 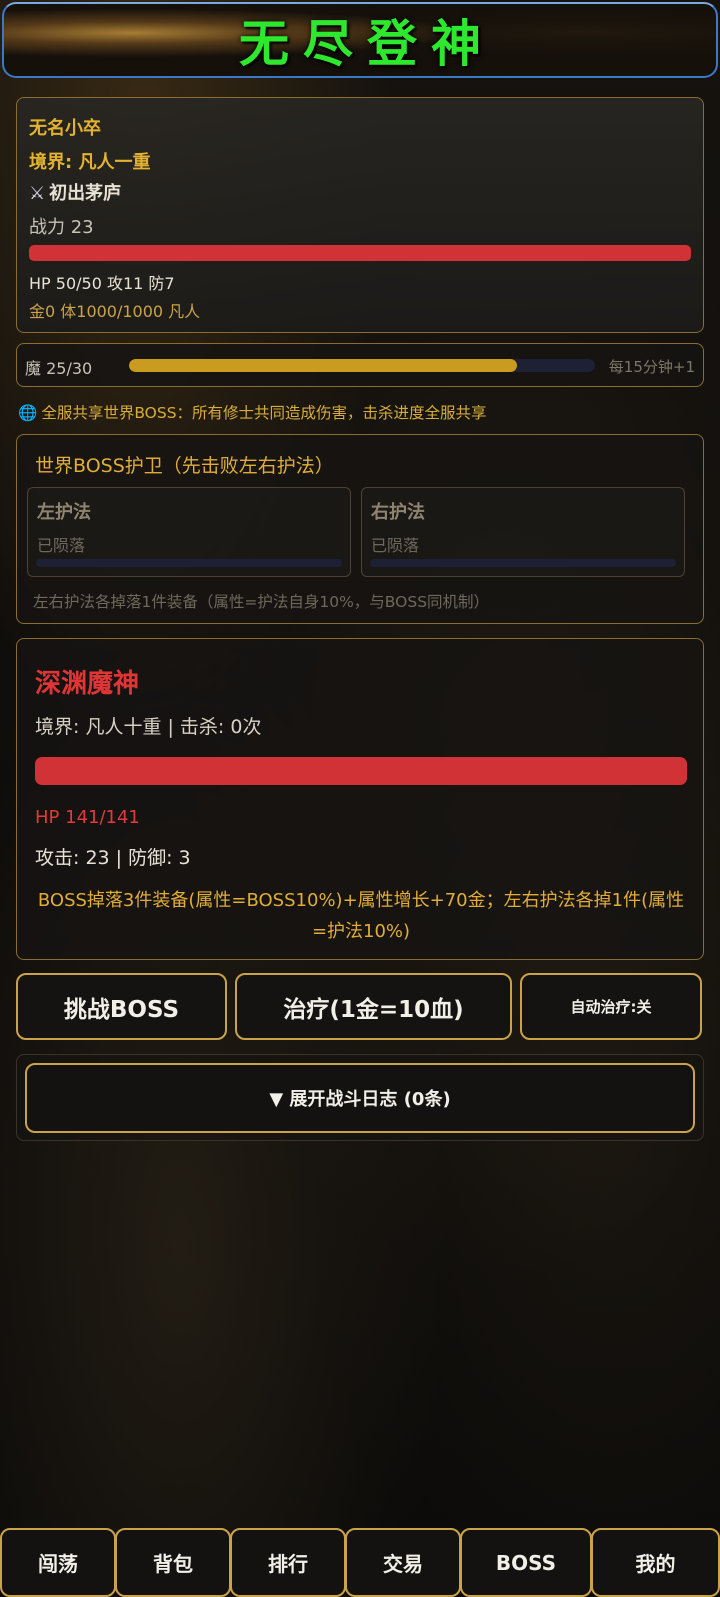 I want to click on player-title-text: 初出茅庐, so click(x=85, y=193).